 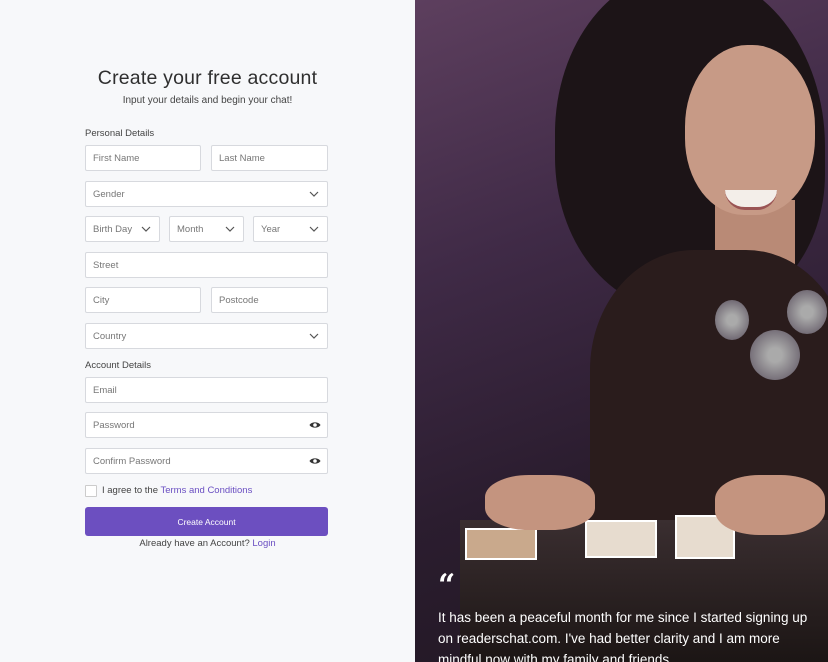 What do you see at coordinates (271, 229) in the screenshot?
I see `year-placeholder: Year` at bounding box center [271, 229].